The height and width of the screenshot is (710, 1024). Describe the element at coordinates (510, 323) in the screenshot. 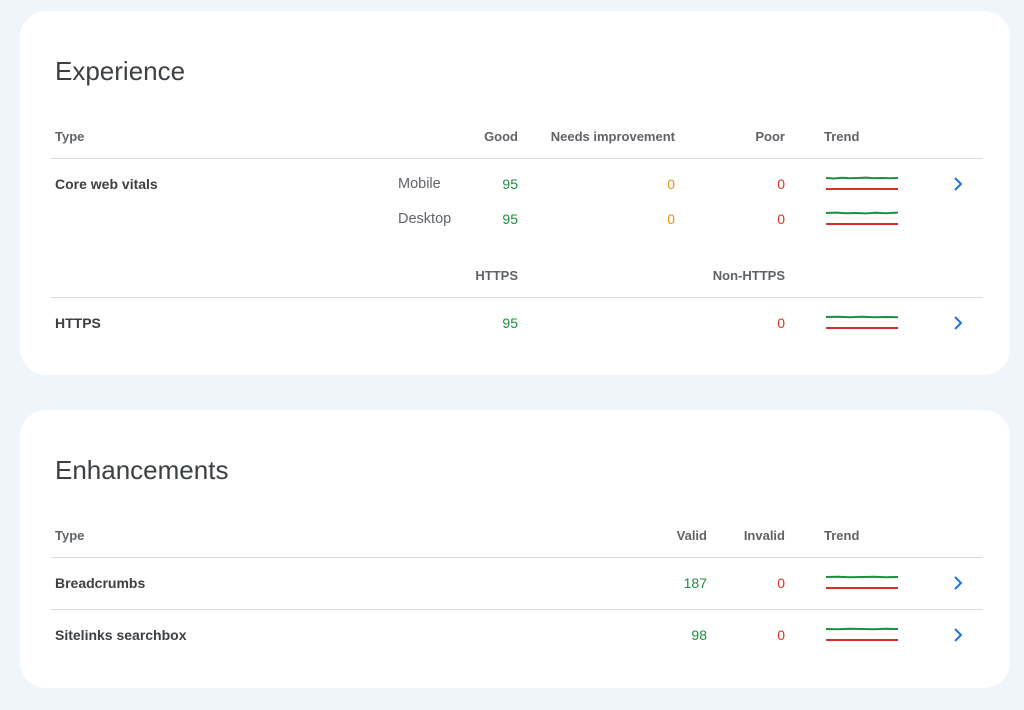

I see `value-https: 95` at that location.